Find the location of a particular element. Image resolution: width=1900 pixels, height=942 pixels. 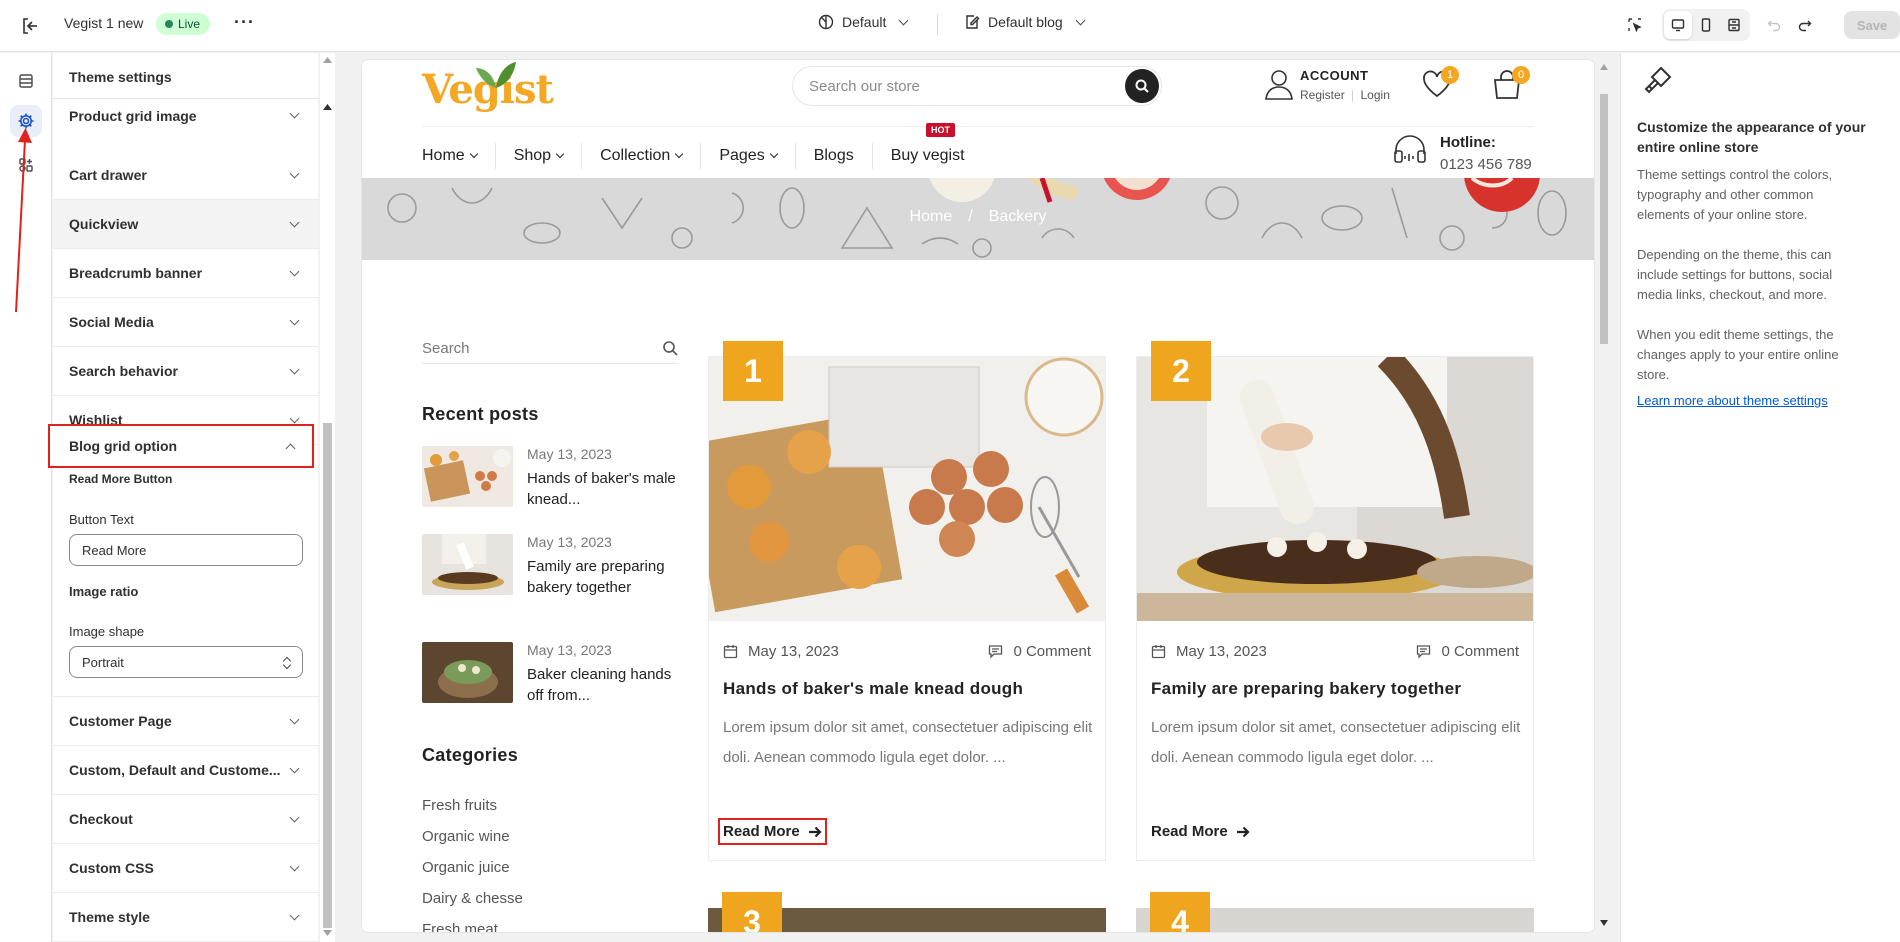

category-link: Fresh fruits is located at coordinates (459, 805).